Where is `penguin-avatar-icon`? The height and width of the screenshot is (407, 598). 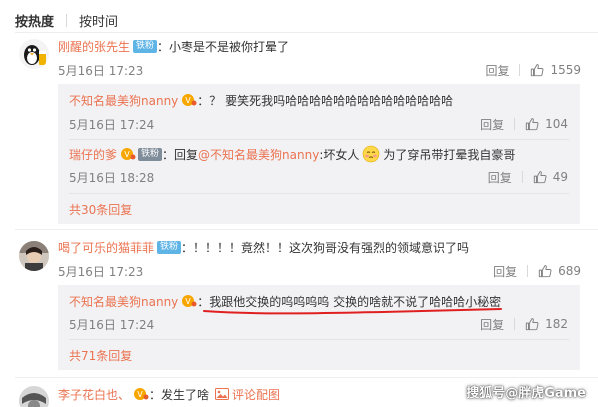
penguin-avatar-icon is located at coordinates (34, 54).